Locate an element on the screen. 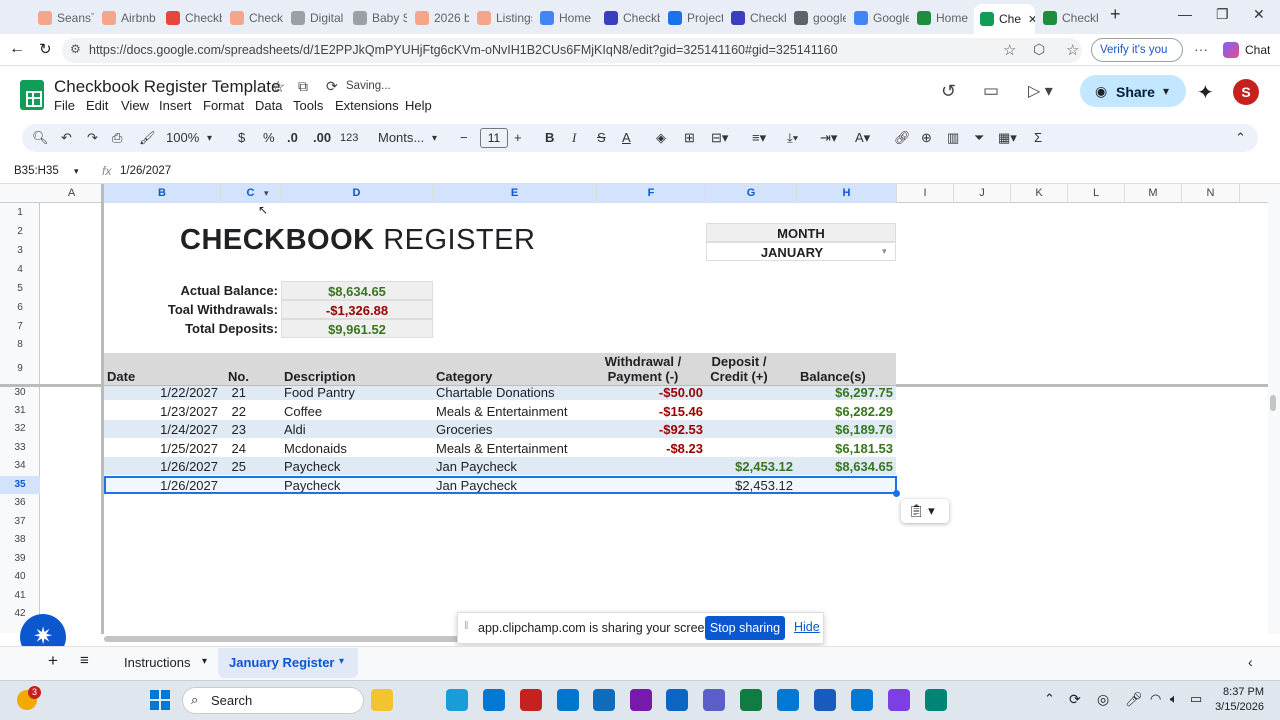 This screenshot has width=1280, height=720. browser-tab: Google is located at coordinates (878, 18).